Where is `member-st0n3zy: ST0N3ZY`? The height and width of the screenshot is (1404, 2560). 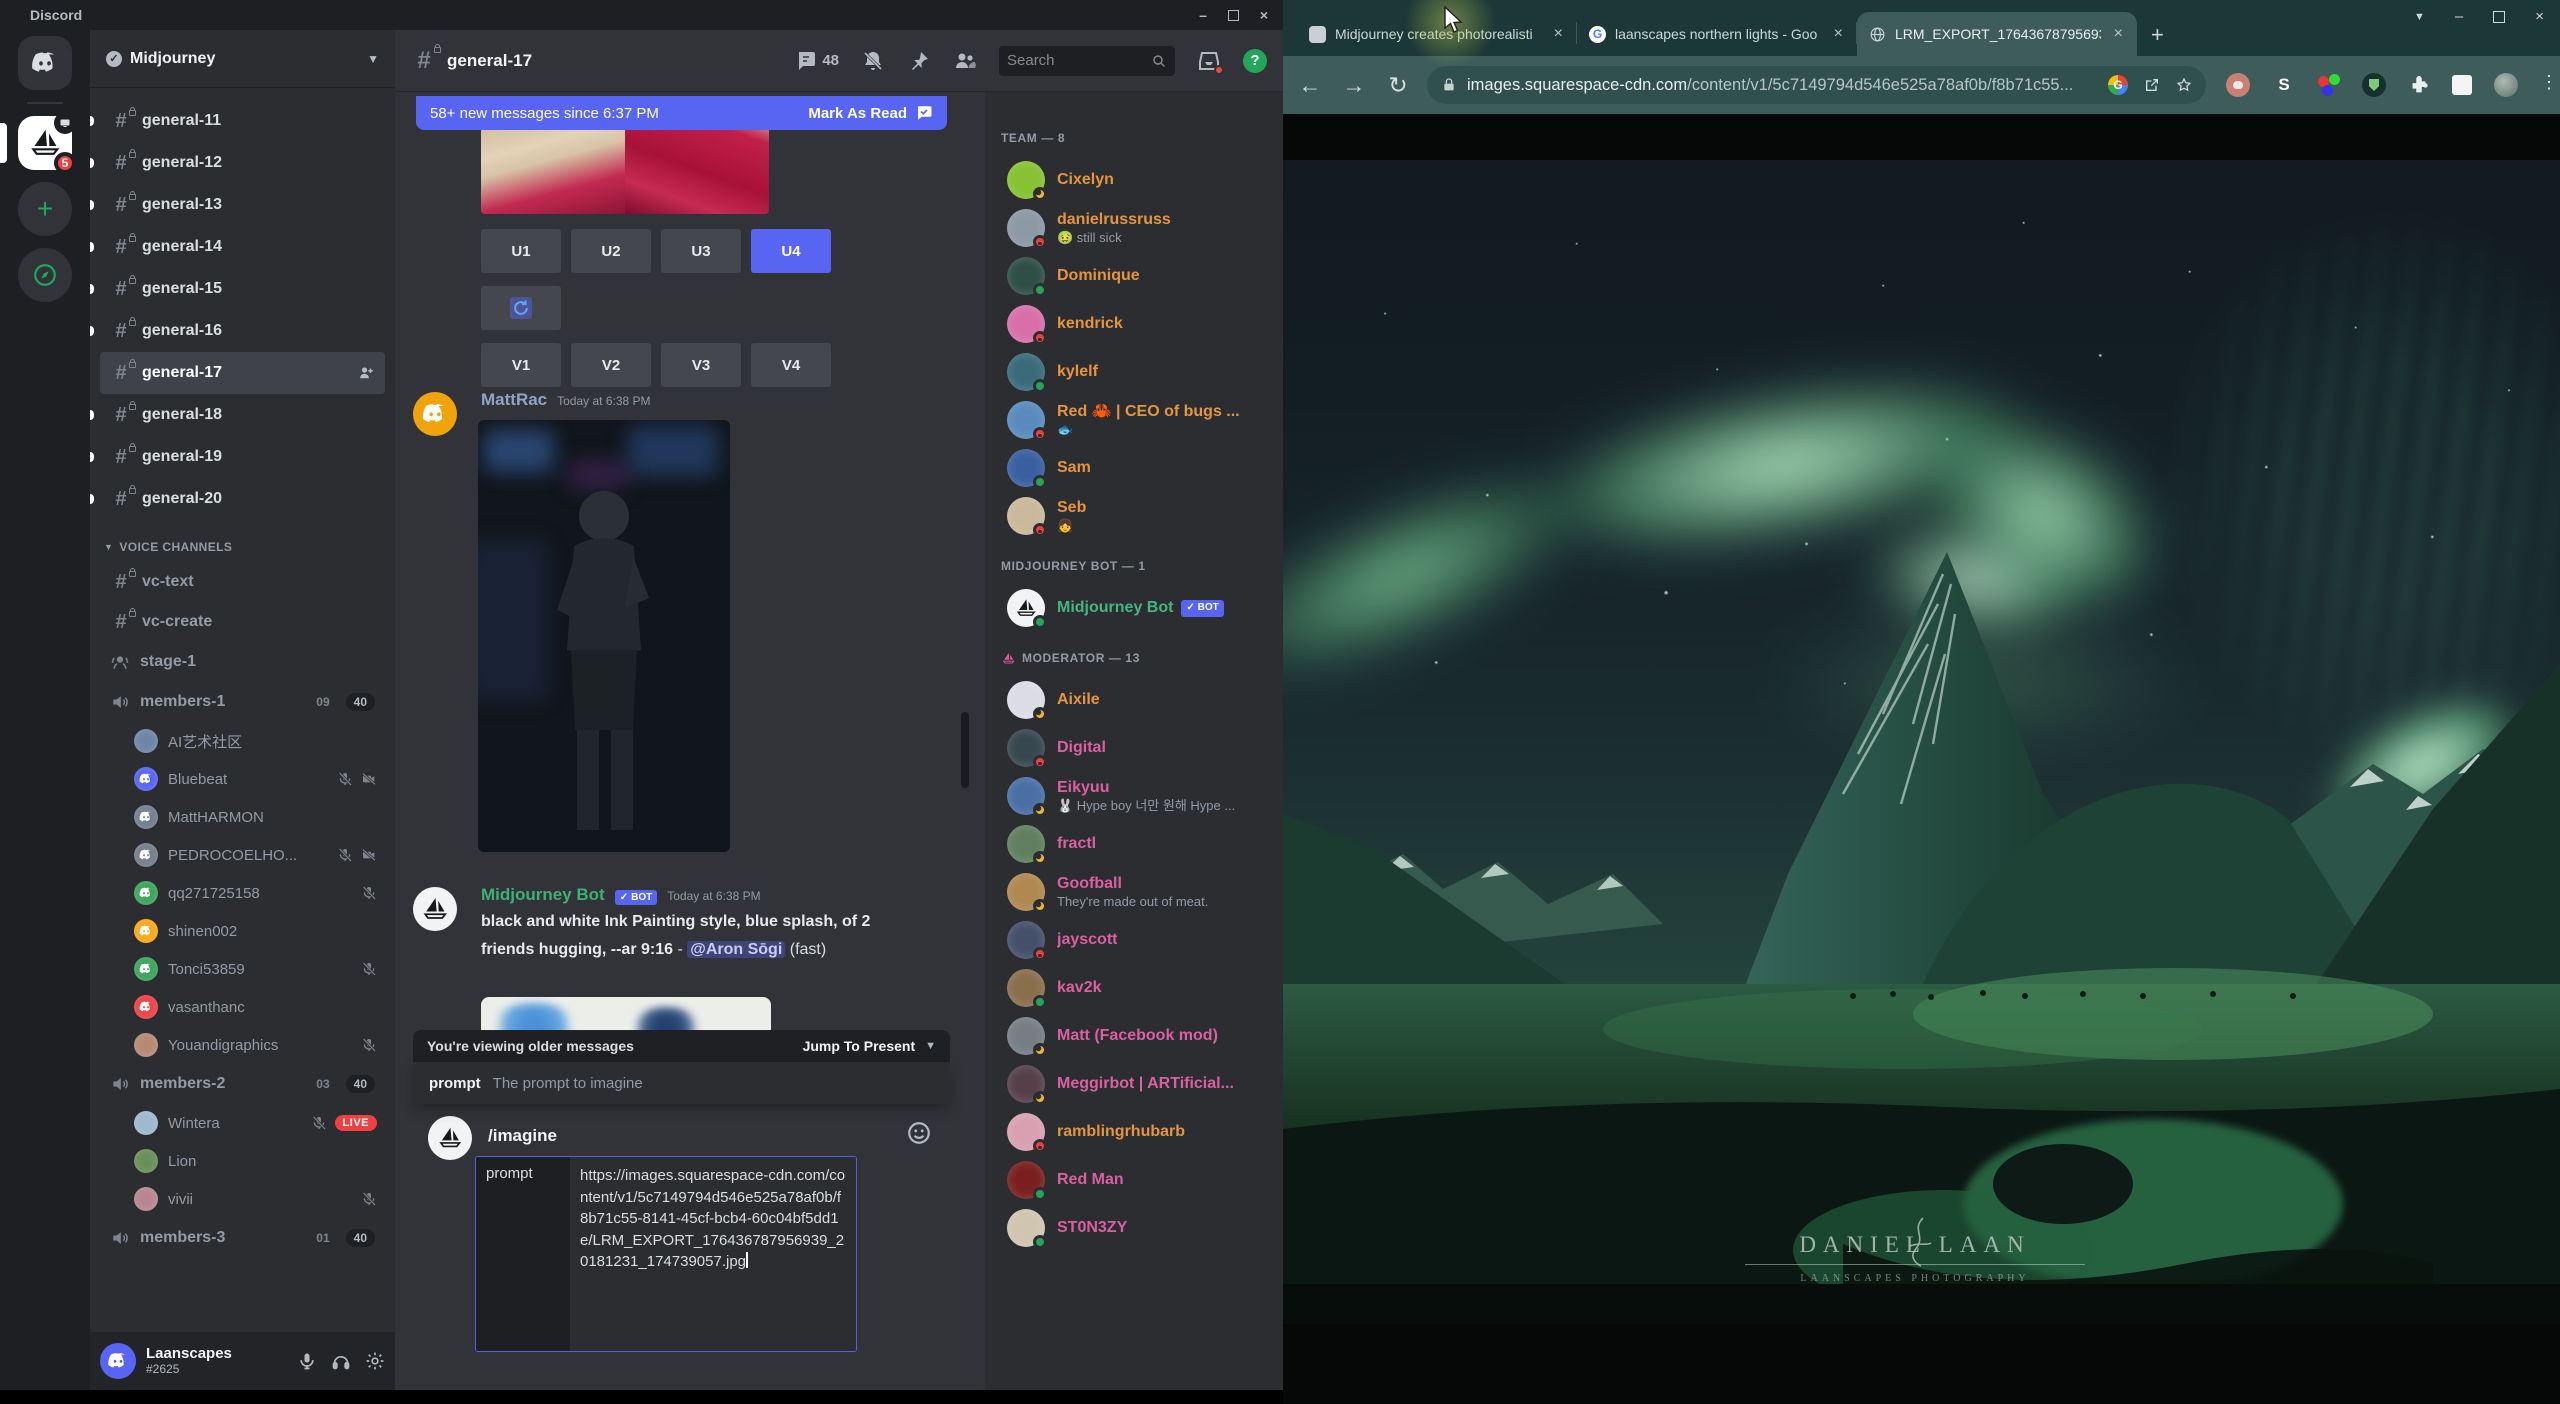
member-st0n3zy: ST0N3ZY is located at coordinates (1138, 1228).